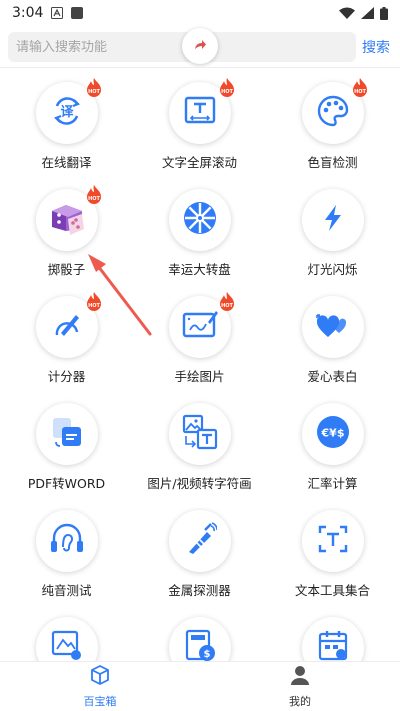  I want to click on calculator-money-icon: $, so click(200, 645).